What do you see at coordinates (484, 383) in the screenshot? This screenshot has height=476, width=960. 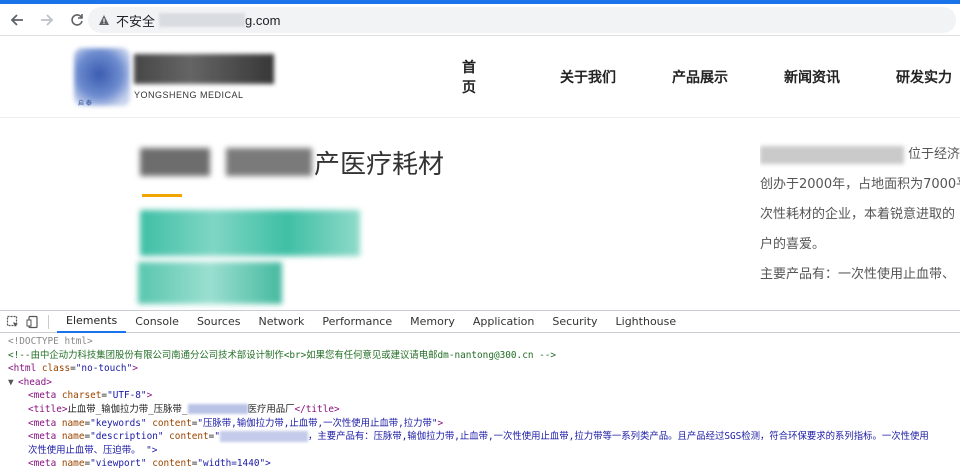 I see `dom-line-head: ▼ <head>` at bounding box center [484, 383].